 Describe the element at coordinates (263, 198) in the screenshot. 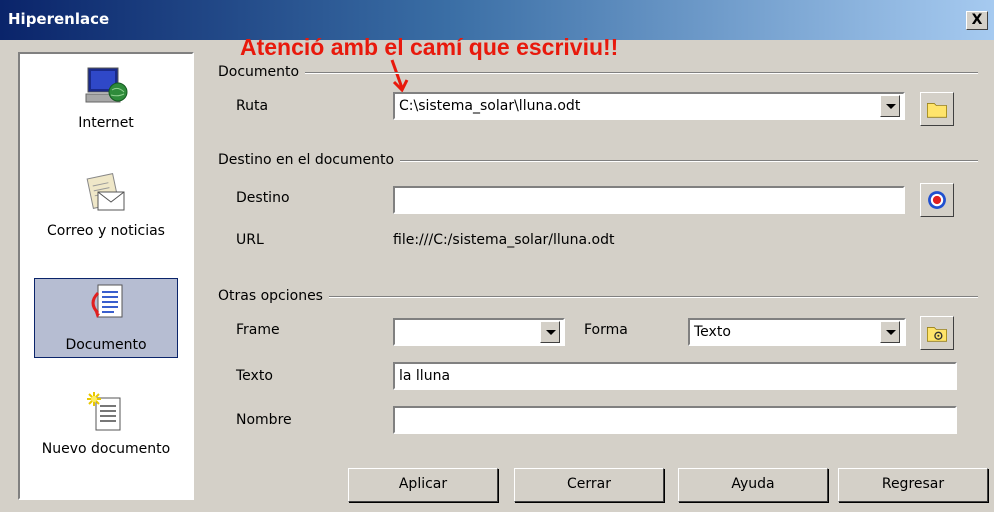

I see `destino-label: Destino` at that location.